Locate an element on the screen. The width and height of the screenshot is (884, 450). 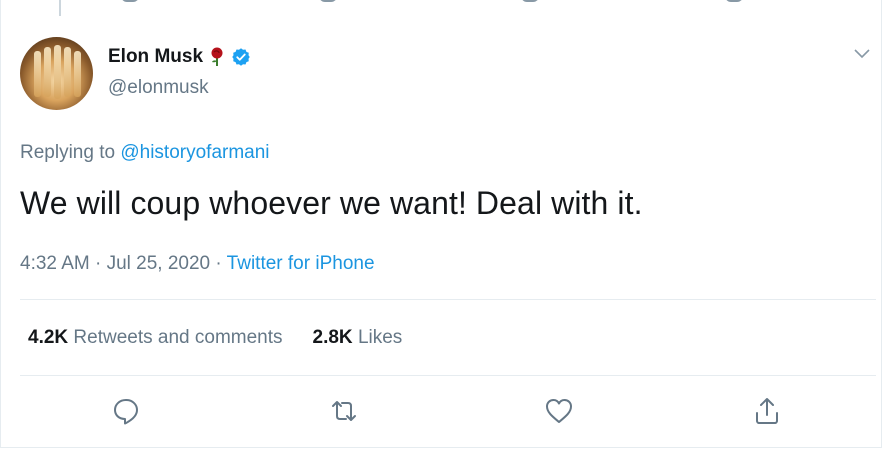
prev-reply-icon is located at coordinates (130, 1).